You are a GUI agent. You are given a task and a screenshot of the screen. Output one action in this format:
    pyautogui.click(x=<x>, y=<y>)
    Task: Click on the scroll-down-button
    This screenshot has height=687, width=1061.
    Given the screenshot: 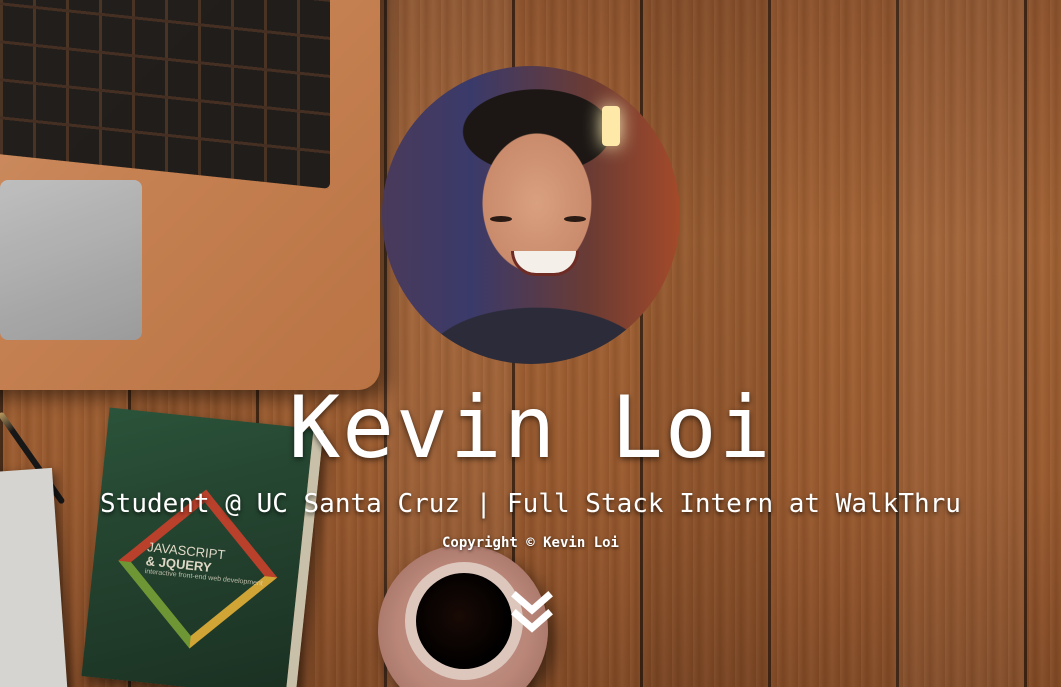 What is the action you would take?
    pyautogui.click(x=532, y=614)
    